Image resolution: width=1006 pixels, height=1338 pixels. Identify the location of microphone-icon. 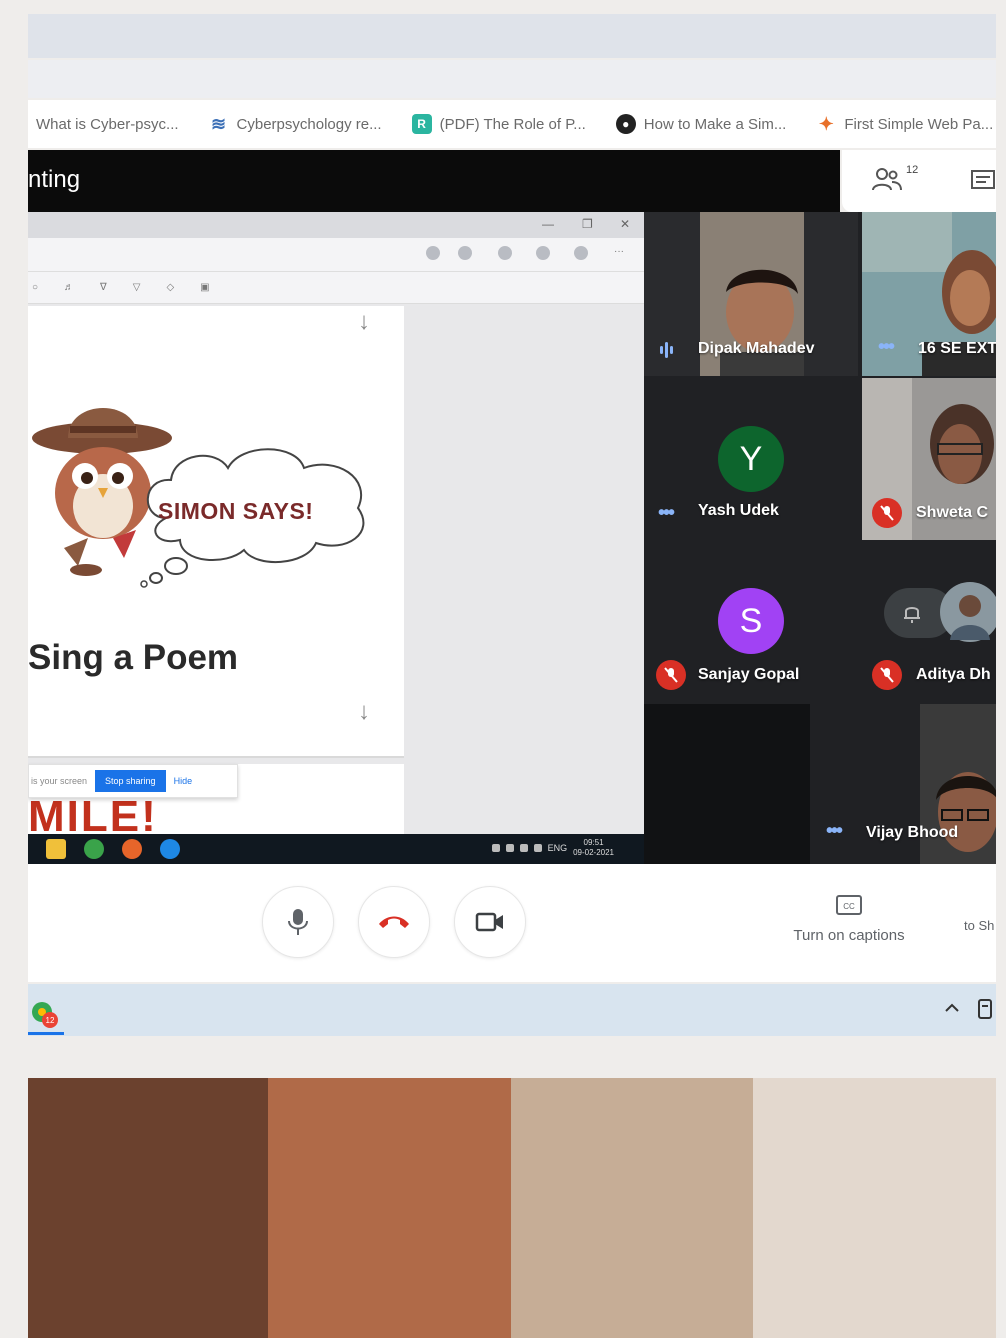
(298, 922).